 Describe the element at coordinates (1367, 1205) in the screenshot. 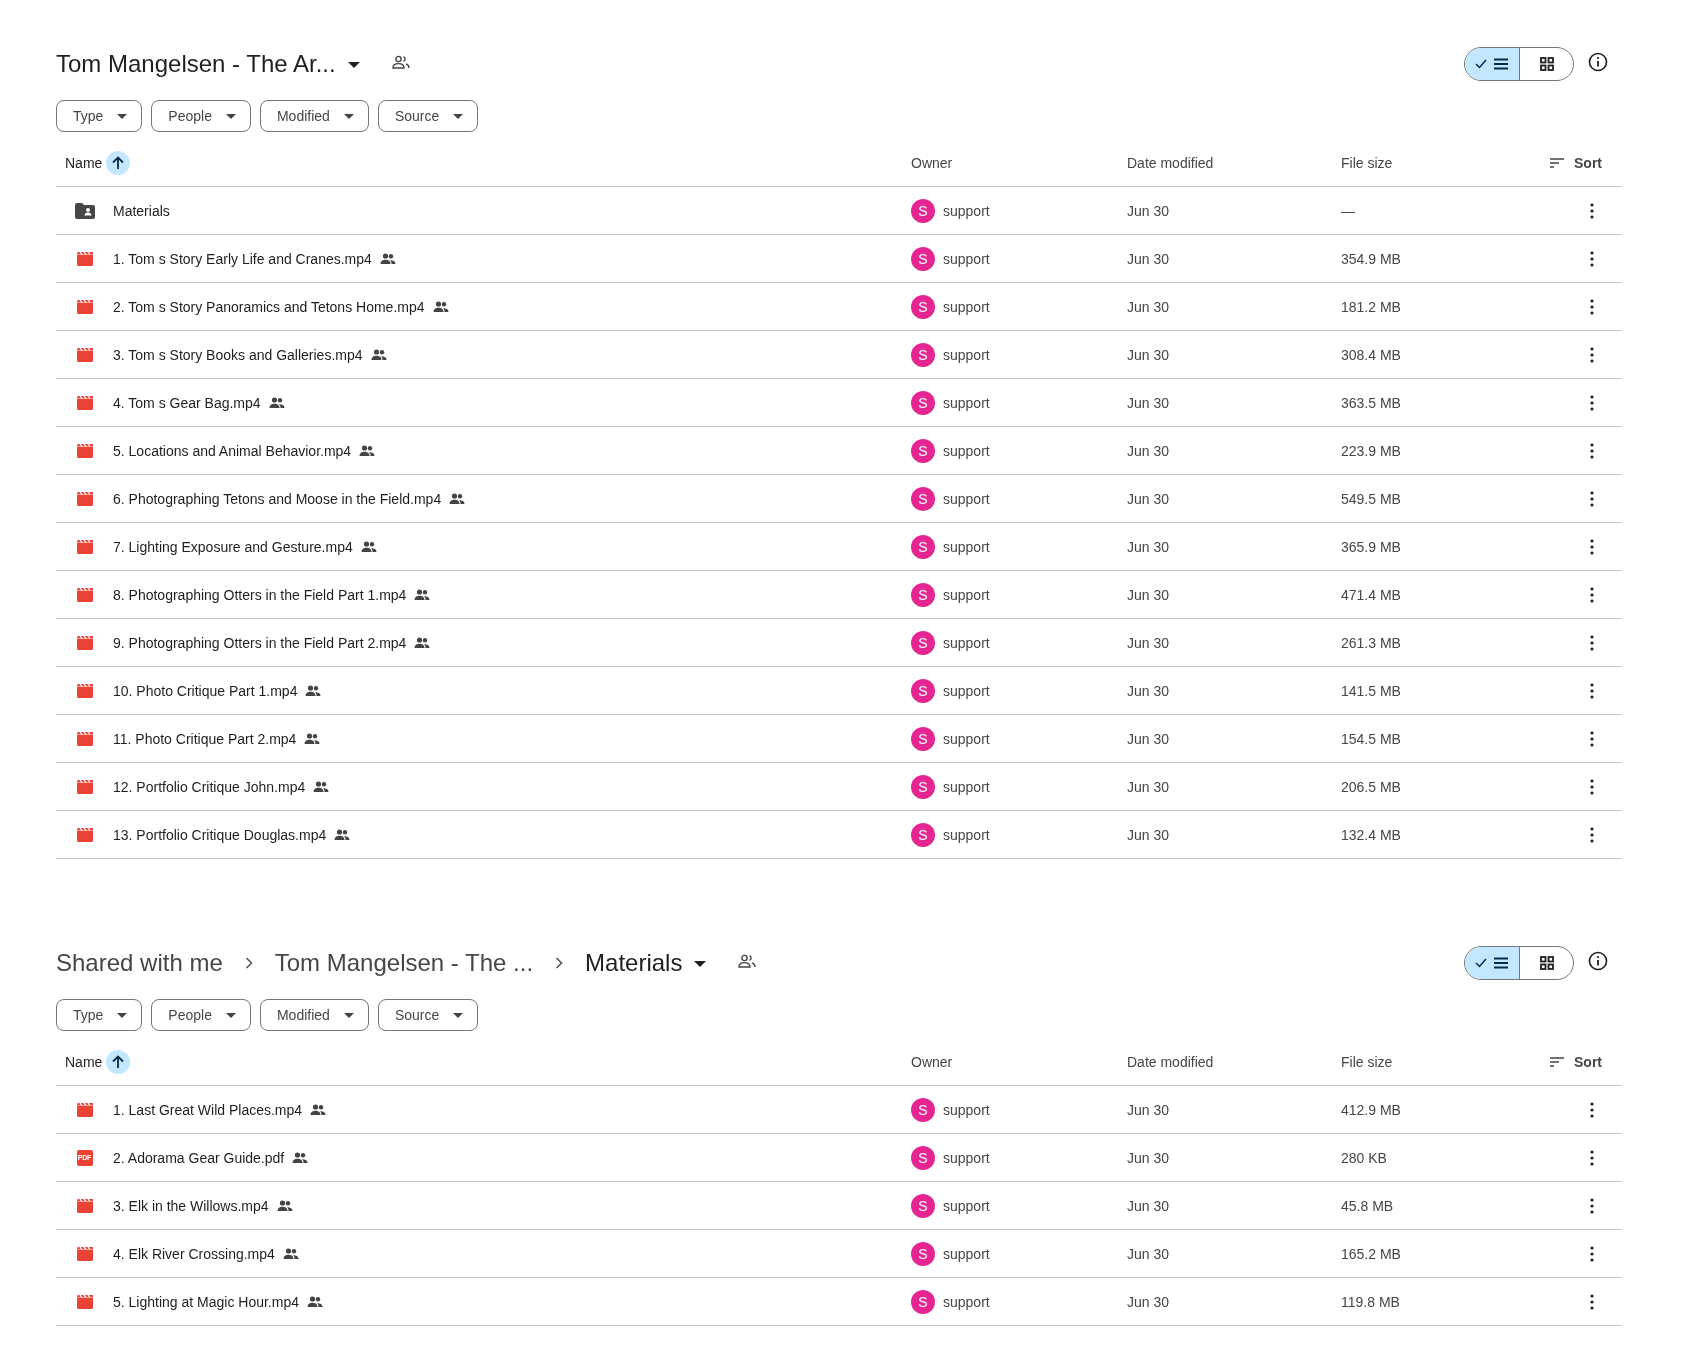

I see `file-size: 45.8 MB` at that location.